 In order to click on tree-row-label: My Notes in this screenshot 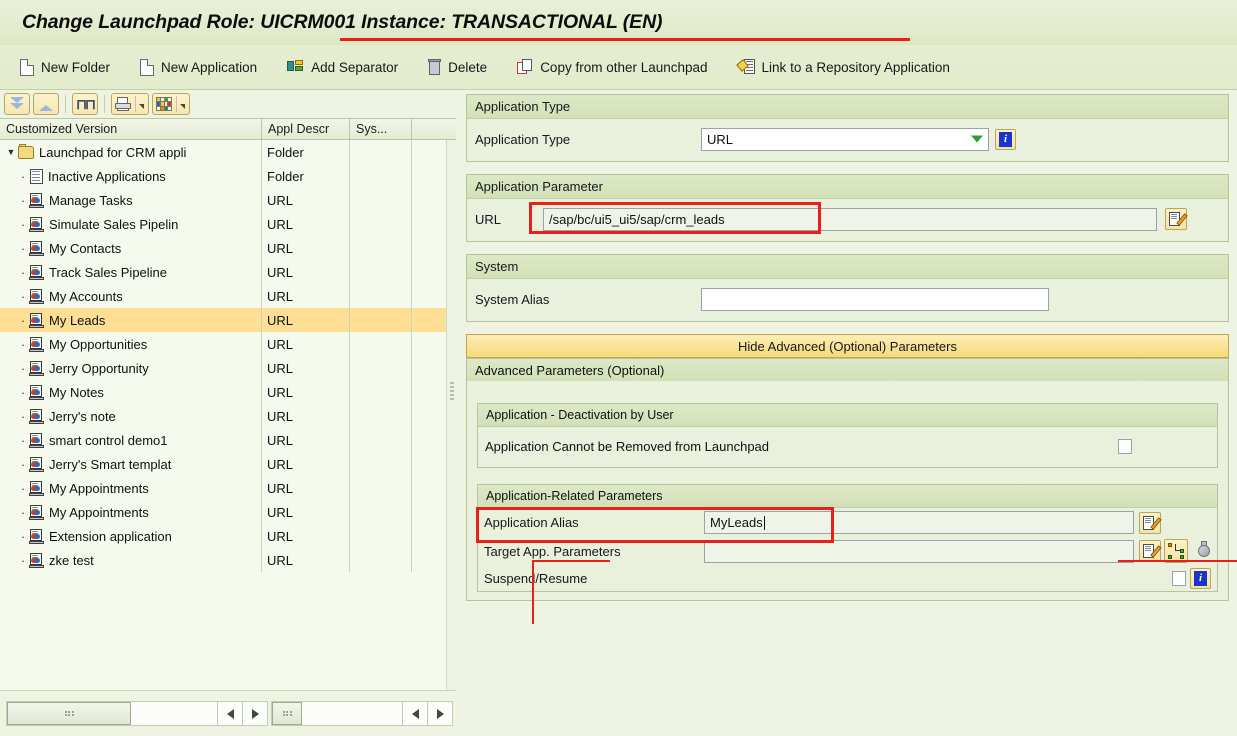, I will do `click(76, 392)`.